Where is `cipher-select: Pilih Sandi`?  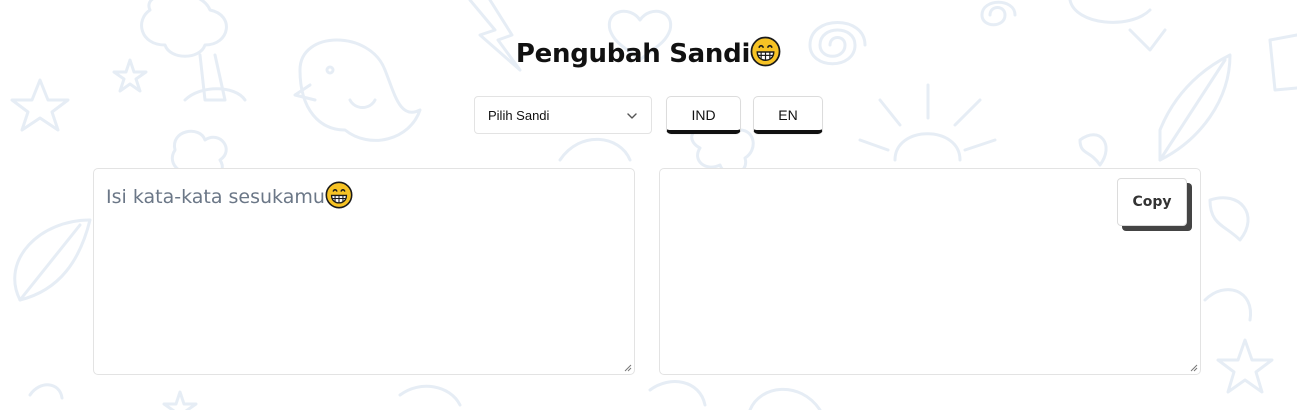
cipher-select: Pilih Sandi is located at coordinates (563, 115).